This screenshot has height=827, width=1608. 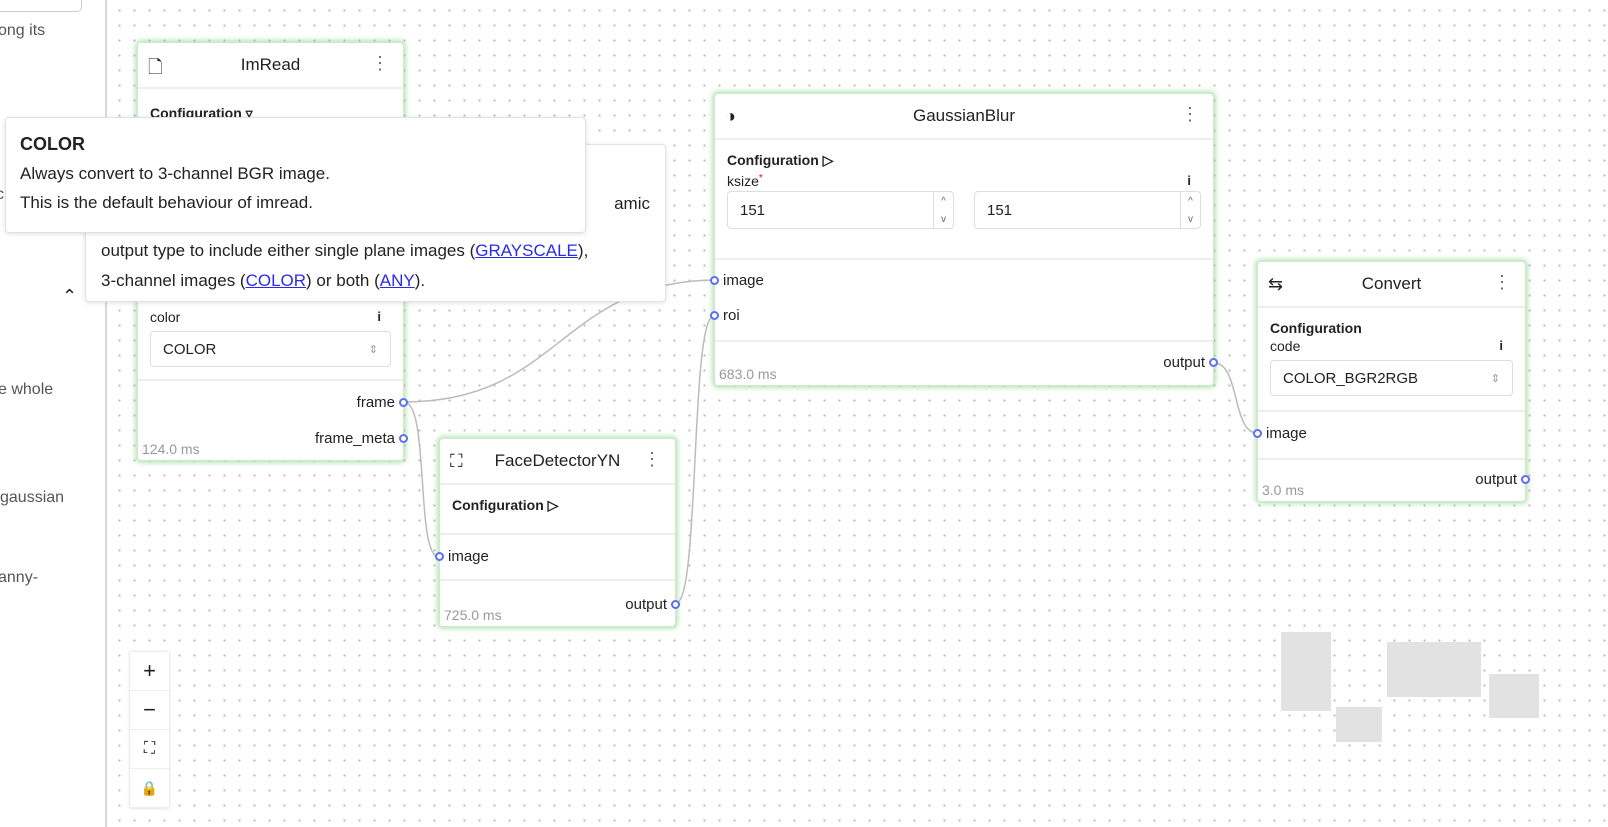 I want to click on exec-time: 725.0 ms, so click(x=473, y=615).